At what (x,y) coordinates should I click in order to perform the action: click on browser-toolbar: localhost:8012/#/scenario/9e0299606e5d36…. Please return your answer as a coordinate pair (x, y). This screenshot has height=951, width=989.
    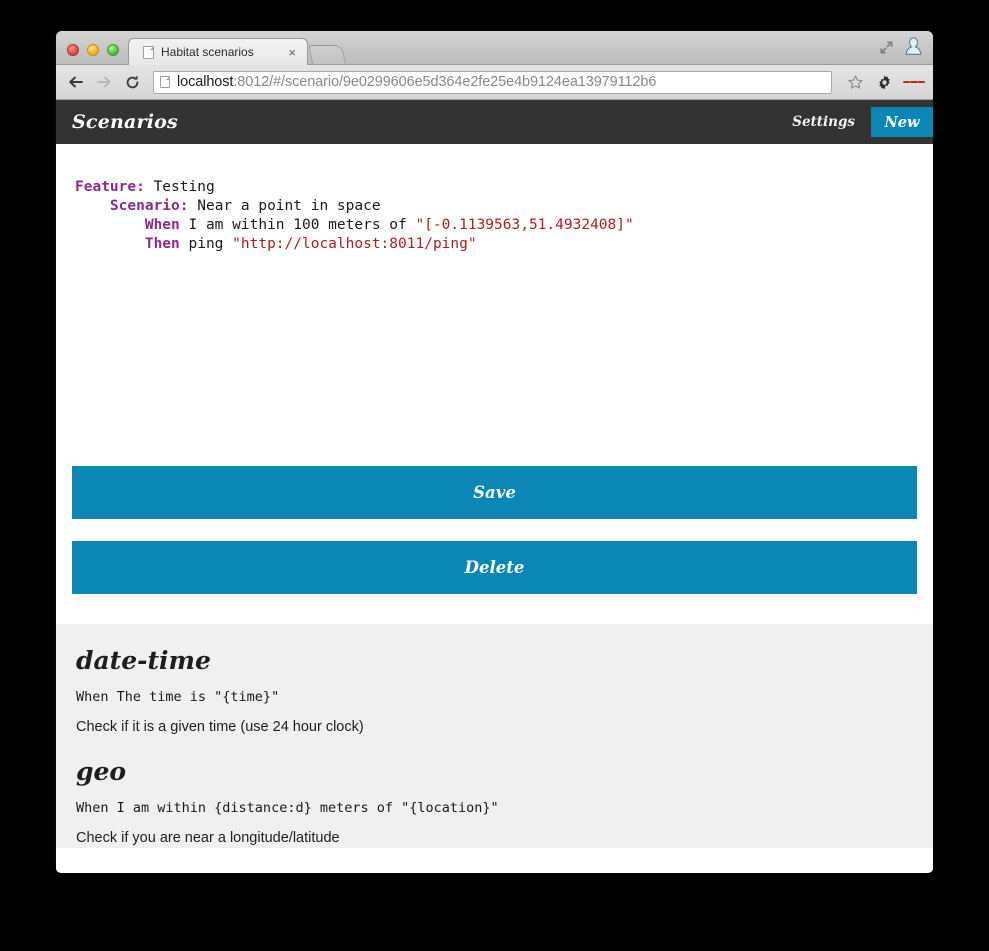
    Looking at the image, I should click on (494, 82).